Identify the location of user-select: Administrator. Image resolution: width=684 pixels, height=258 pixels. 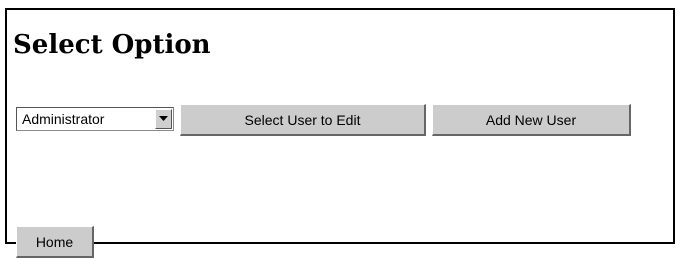
(95, 119).